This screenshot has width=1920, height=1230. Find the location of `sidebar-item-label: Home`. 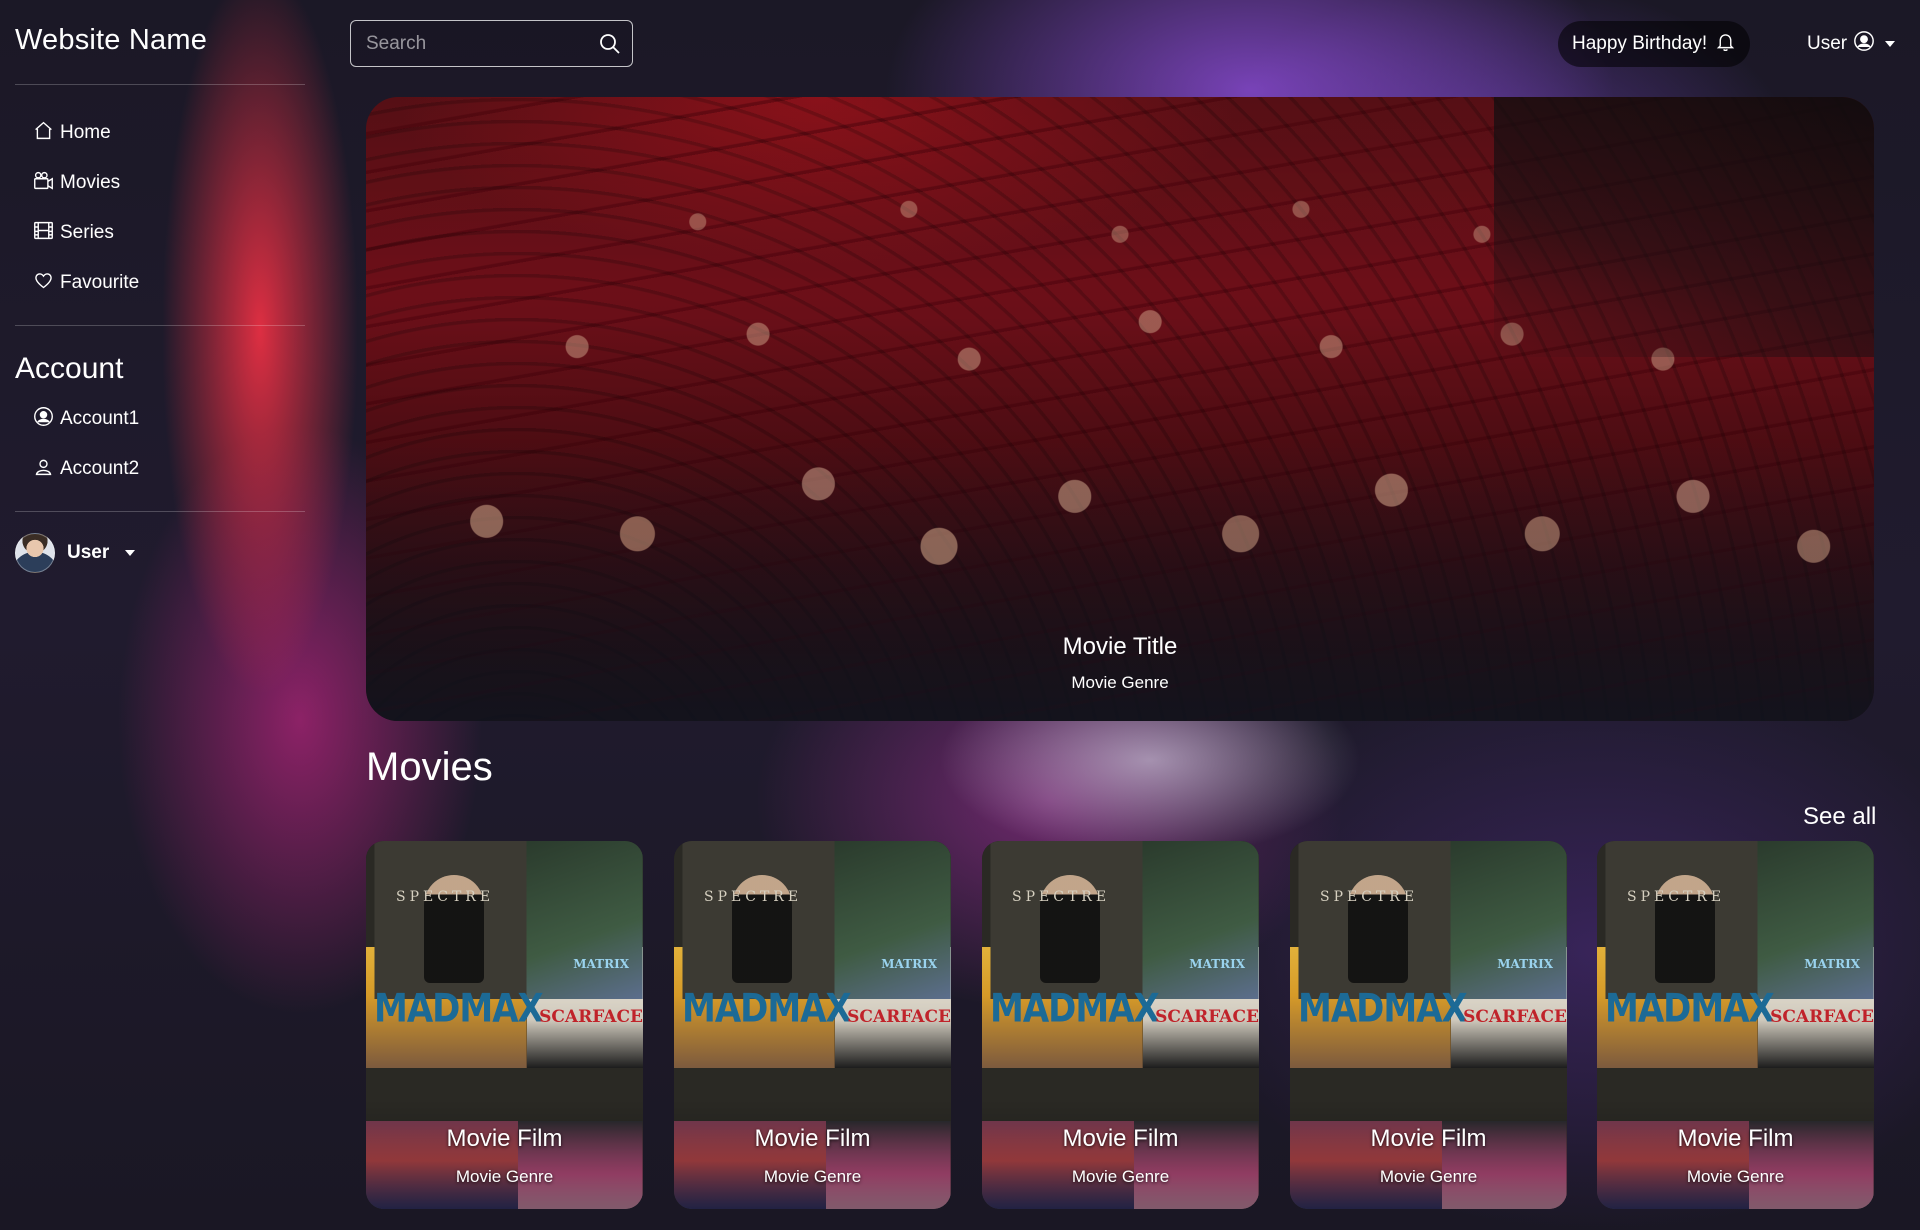

sidebar-item-label: Home is located at coordinates (85, 132).